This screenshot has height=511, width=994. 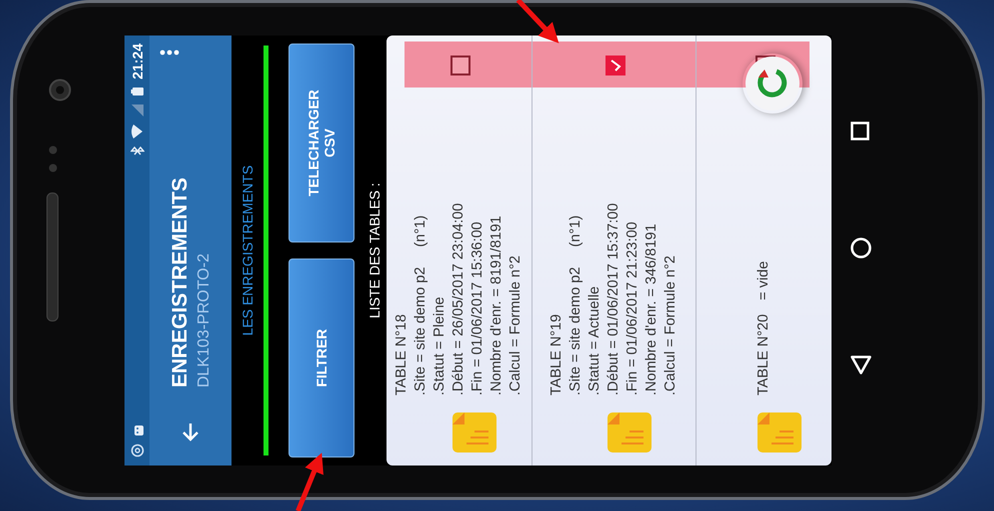 I want to click on wifi-icon, so click(x=137, y=130).